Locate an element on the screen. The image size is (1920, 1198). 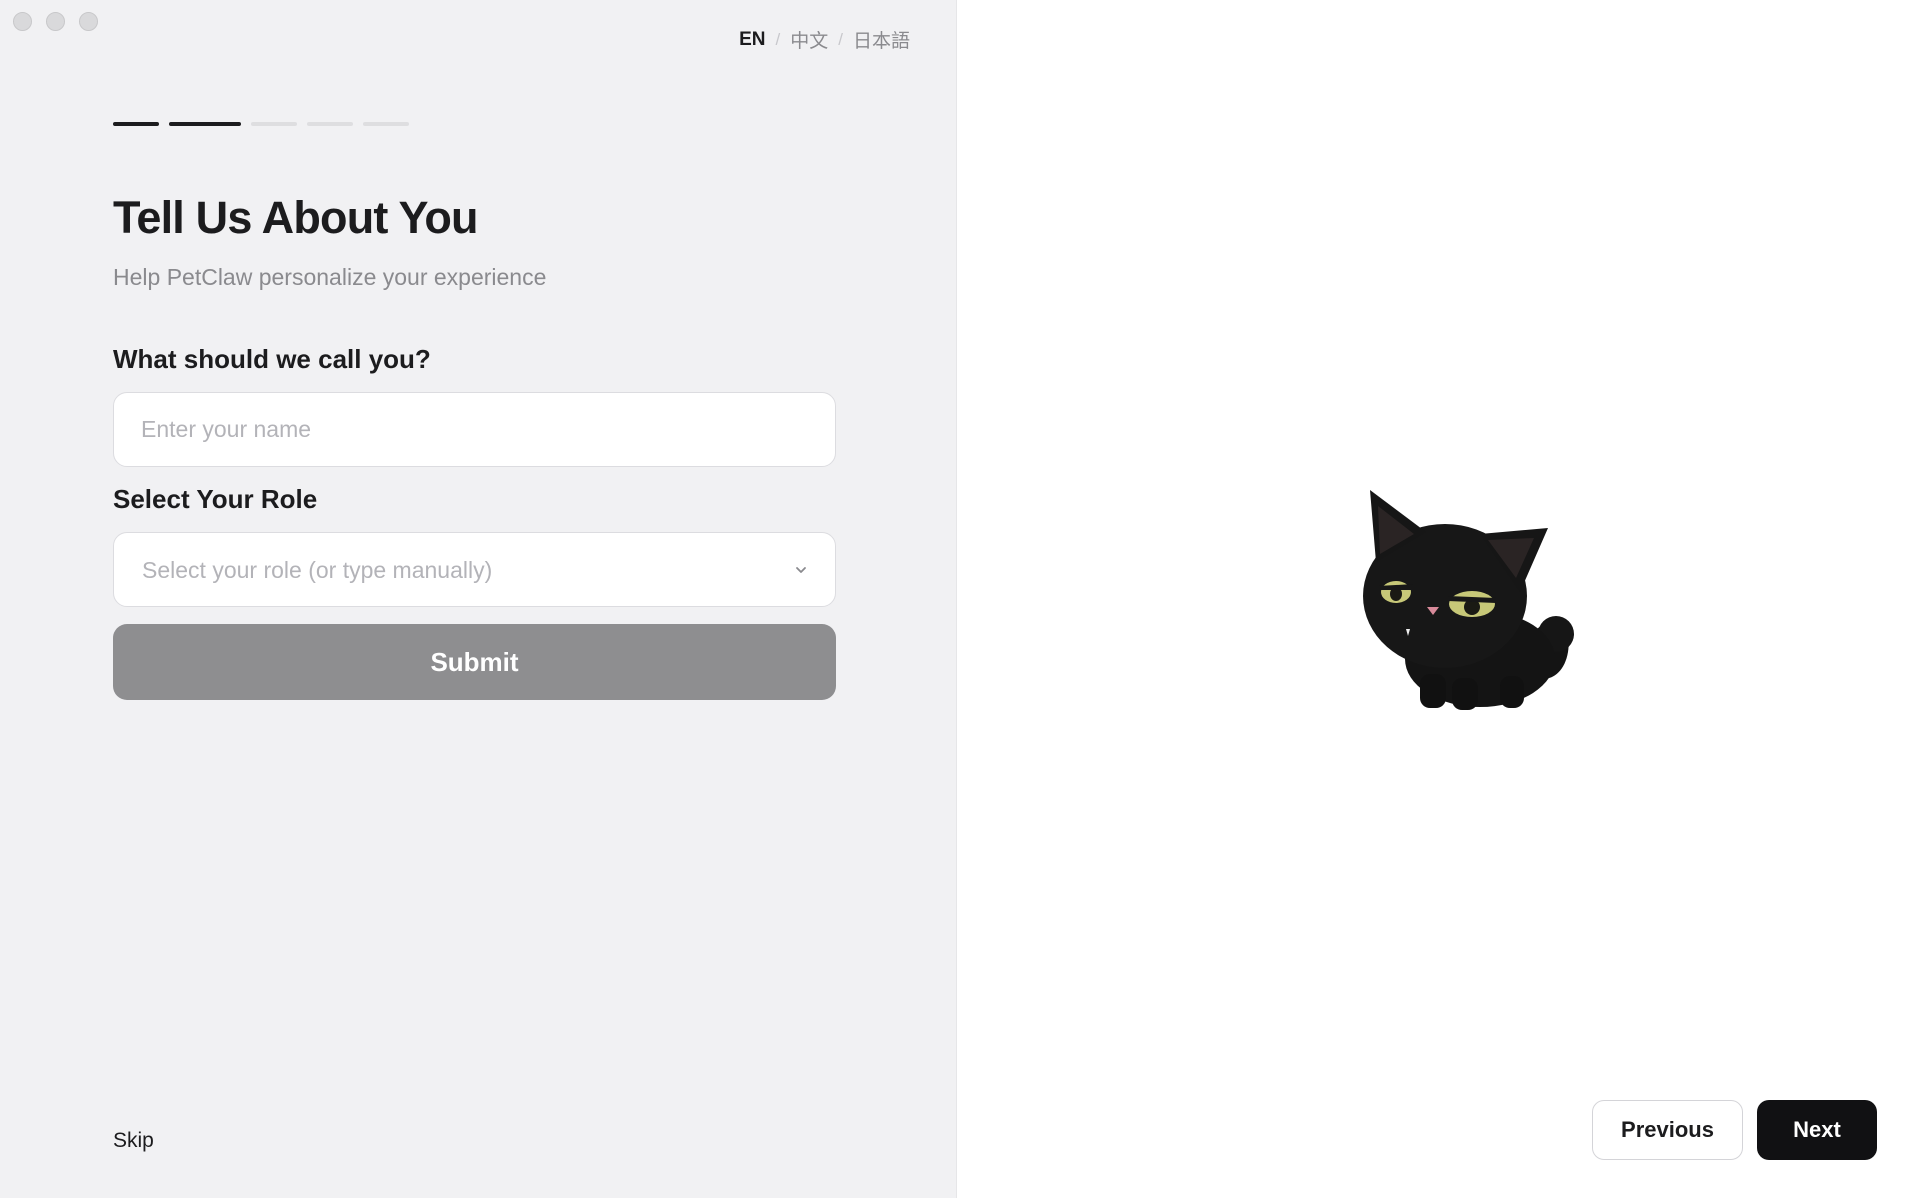
minimize-window-button is located at coordinates (55, 21).